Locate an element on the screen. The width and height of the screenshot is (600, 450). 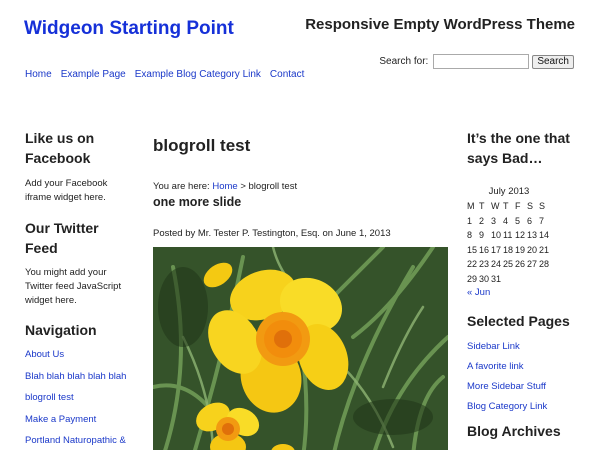
calendar-caption: July 2013 is located at coordinates (509, 191).